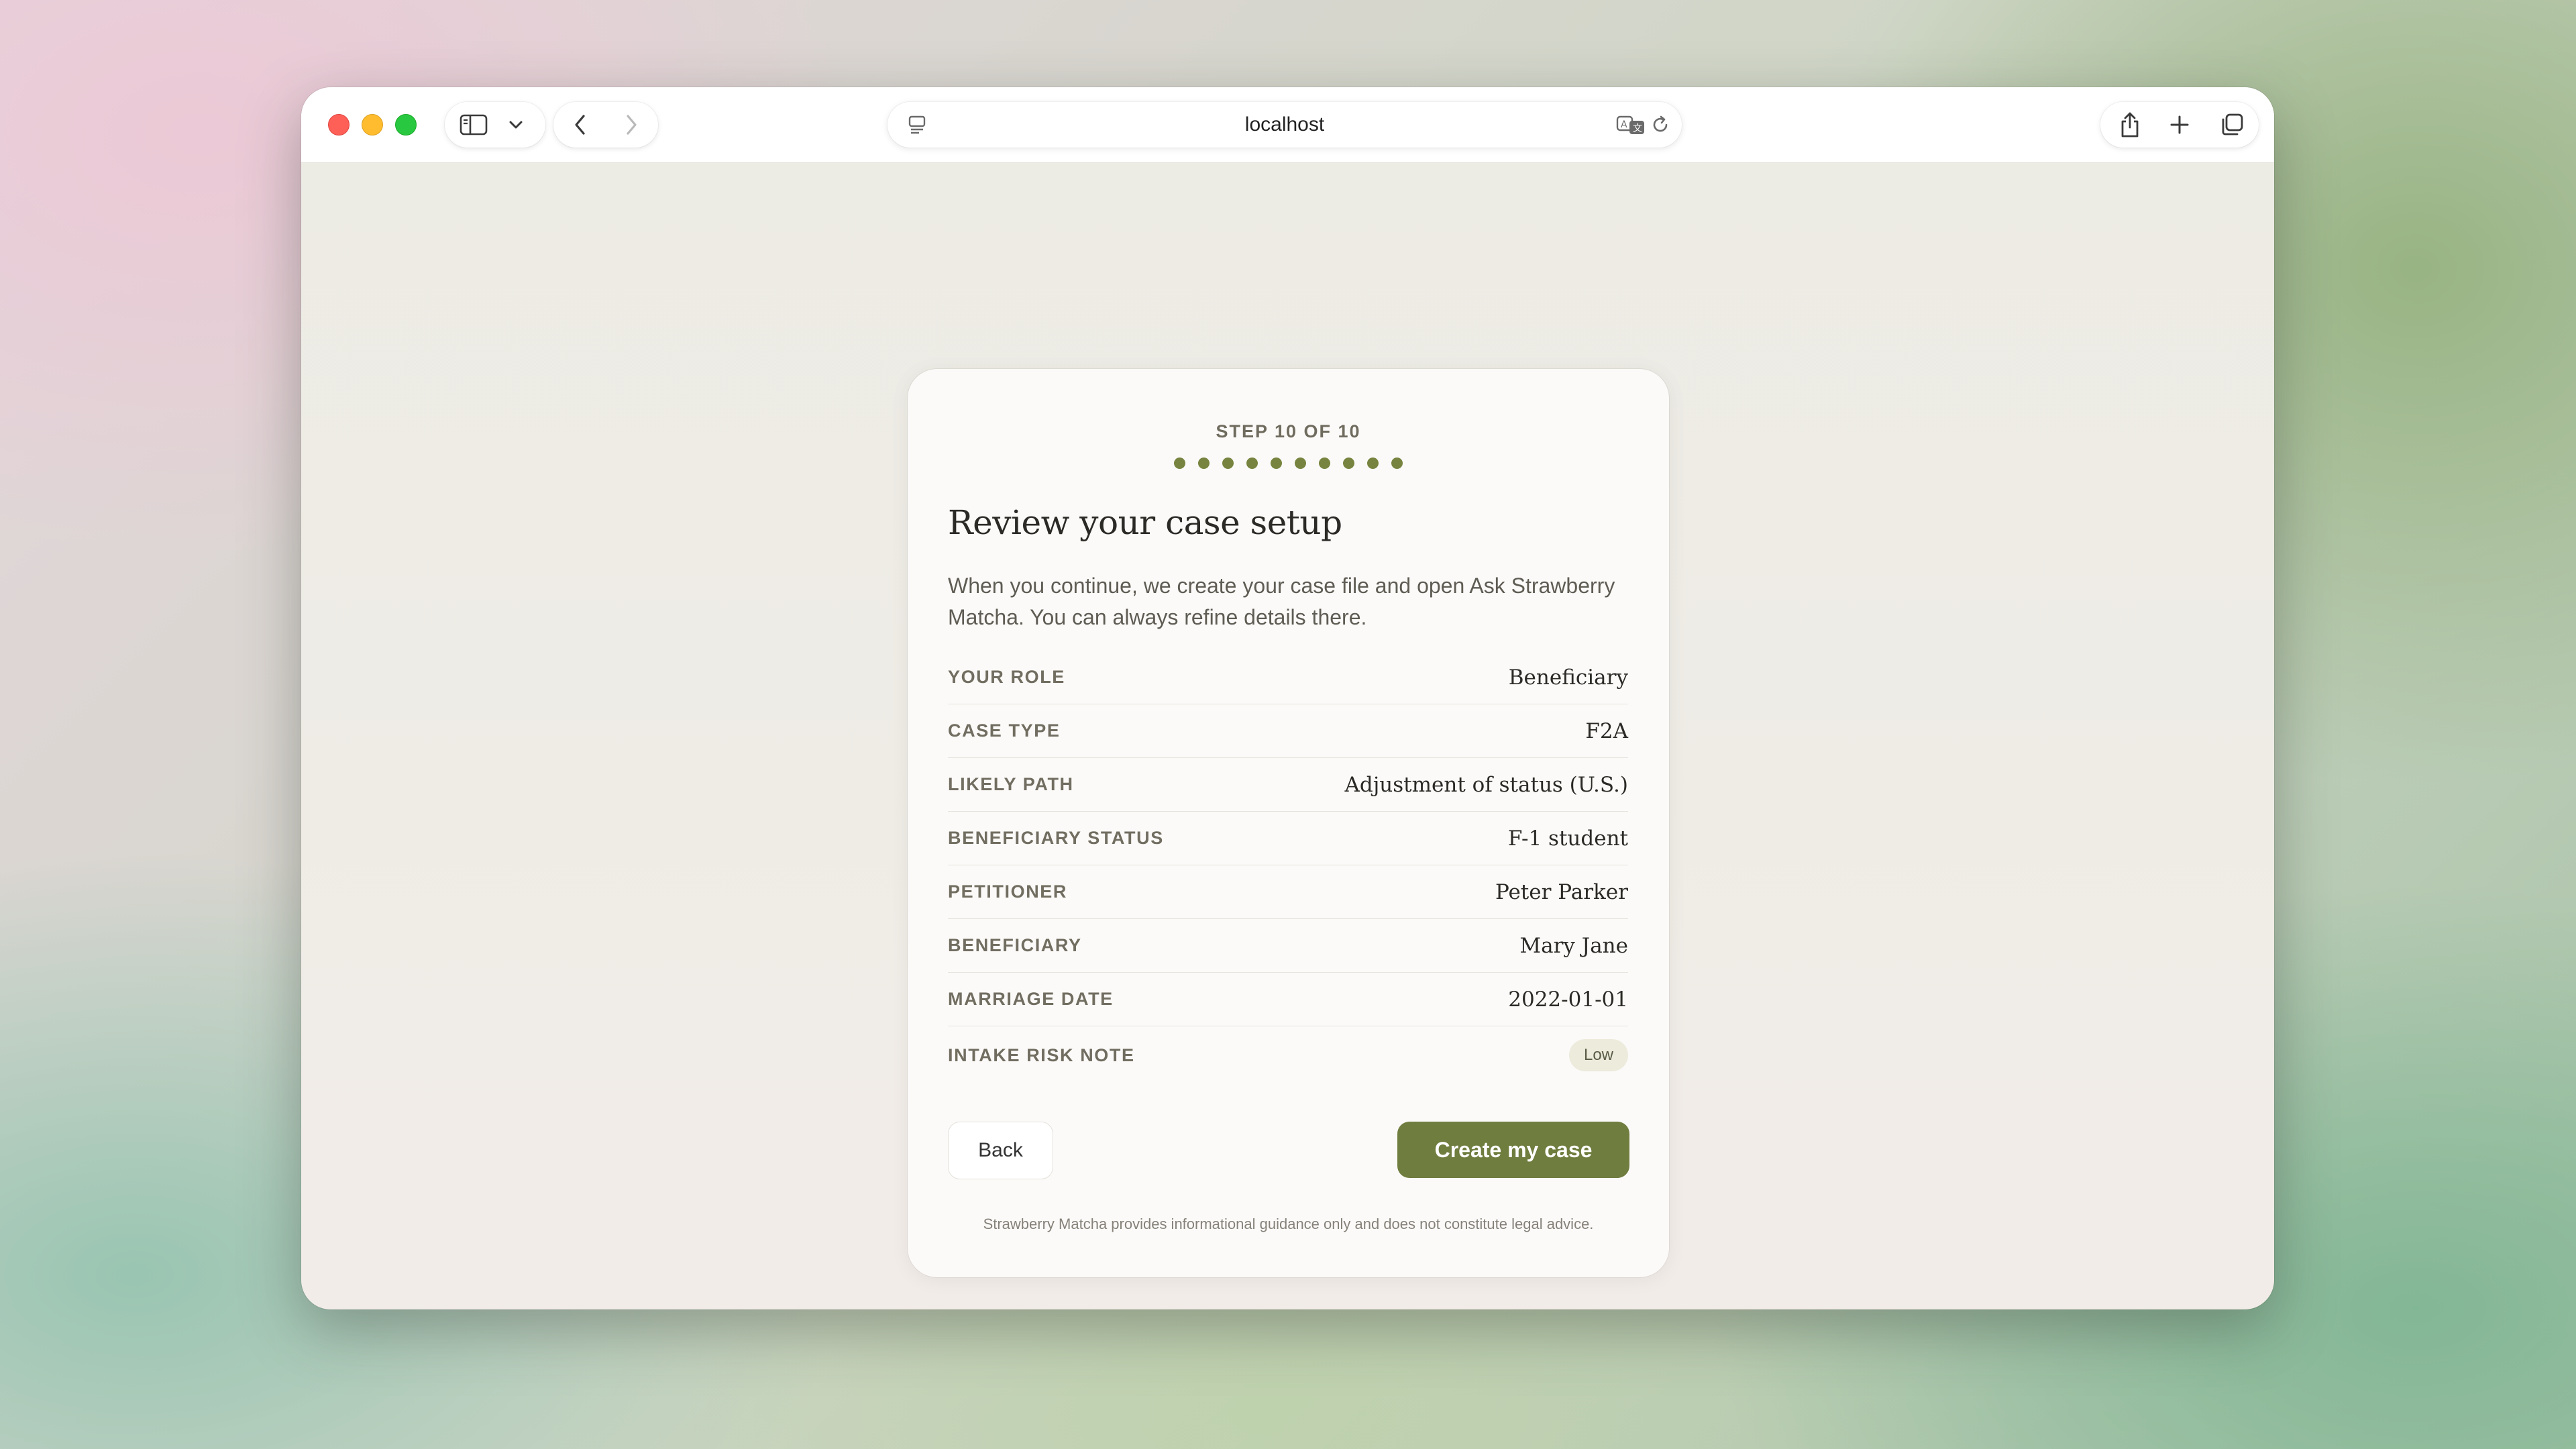 Image resolution: width=2576 pixels, height=1449 pixels. Describe the element at coordinates (1486, 784) in the screenshot. I see `summary-value: Adjustment of status (U.S.)` at that location.